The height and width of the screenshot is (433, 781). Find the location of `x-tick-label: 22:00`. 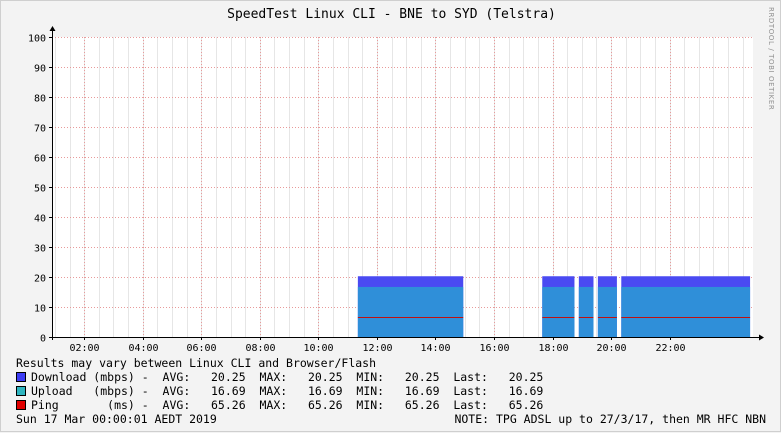

x-tick-label: 22:00 is located at coordinates (670, 348).